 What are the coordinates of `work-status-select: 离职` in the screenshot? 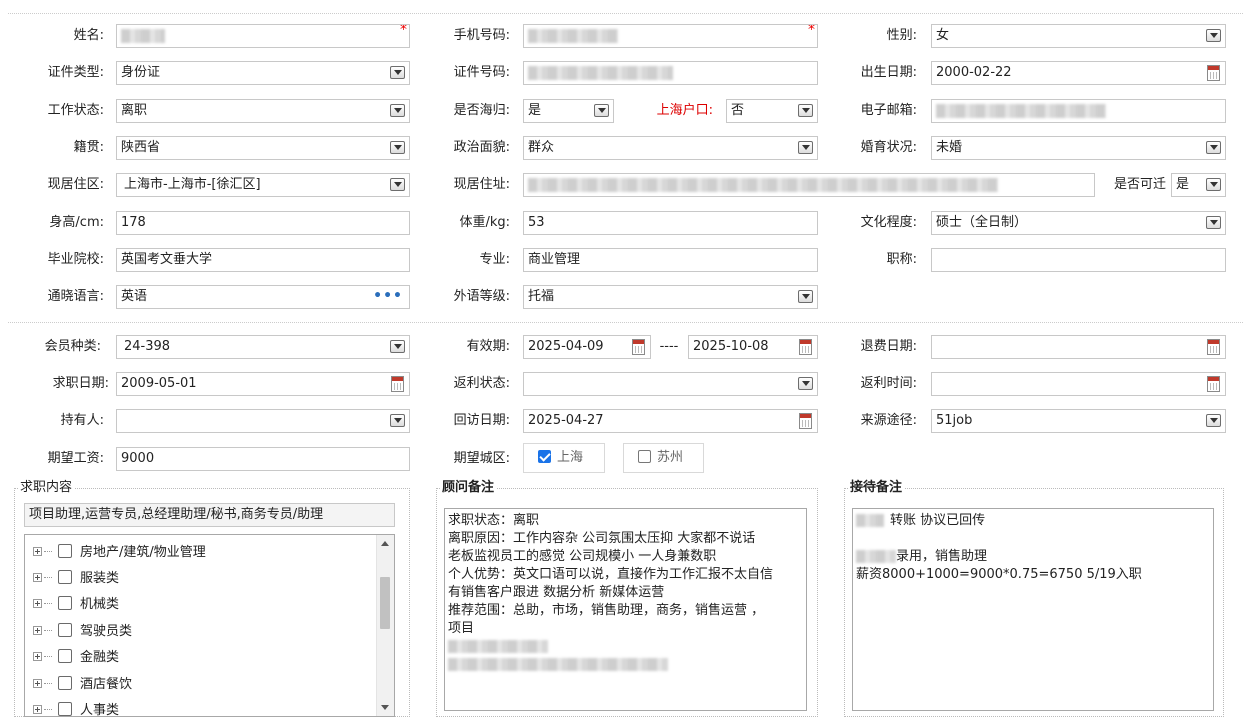 It's located at (263, 111).